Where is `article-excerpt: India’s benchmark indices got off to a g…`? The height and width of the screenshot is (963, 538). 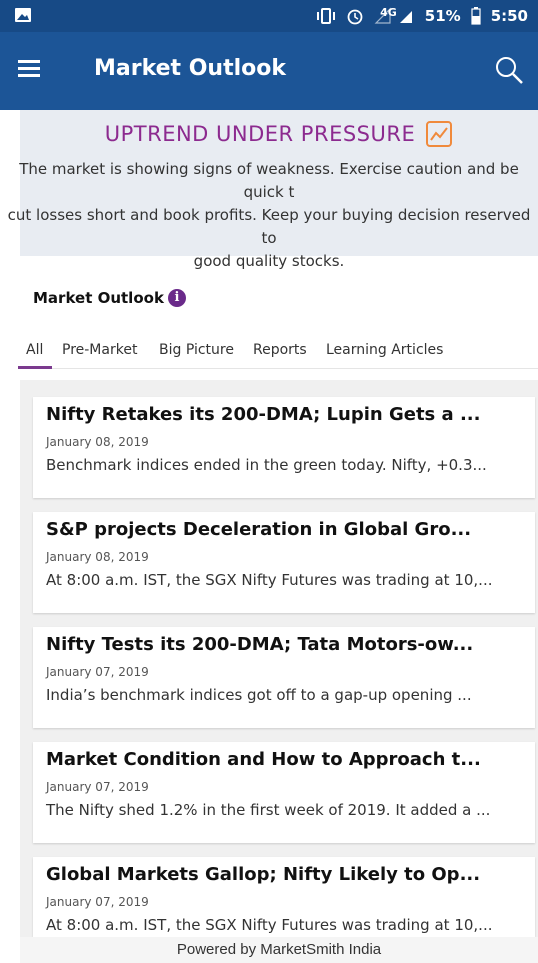
article-excerpt: India’s benchmark indices got off to a g… is located at coordinates (259, 695).